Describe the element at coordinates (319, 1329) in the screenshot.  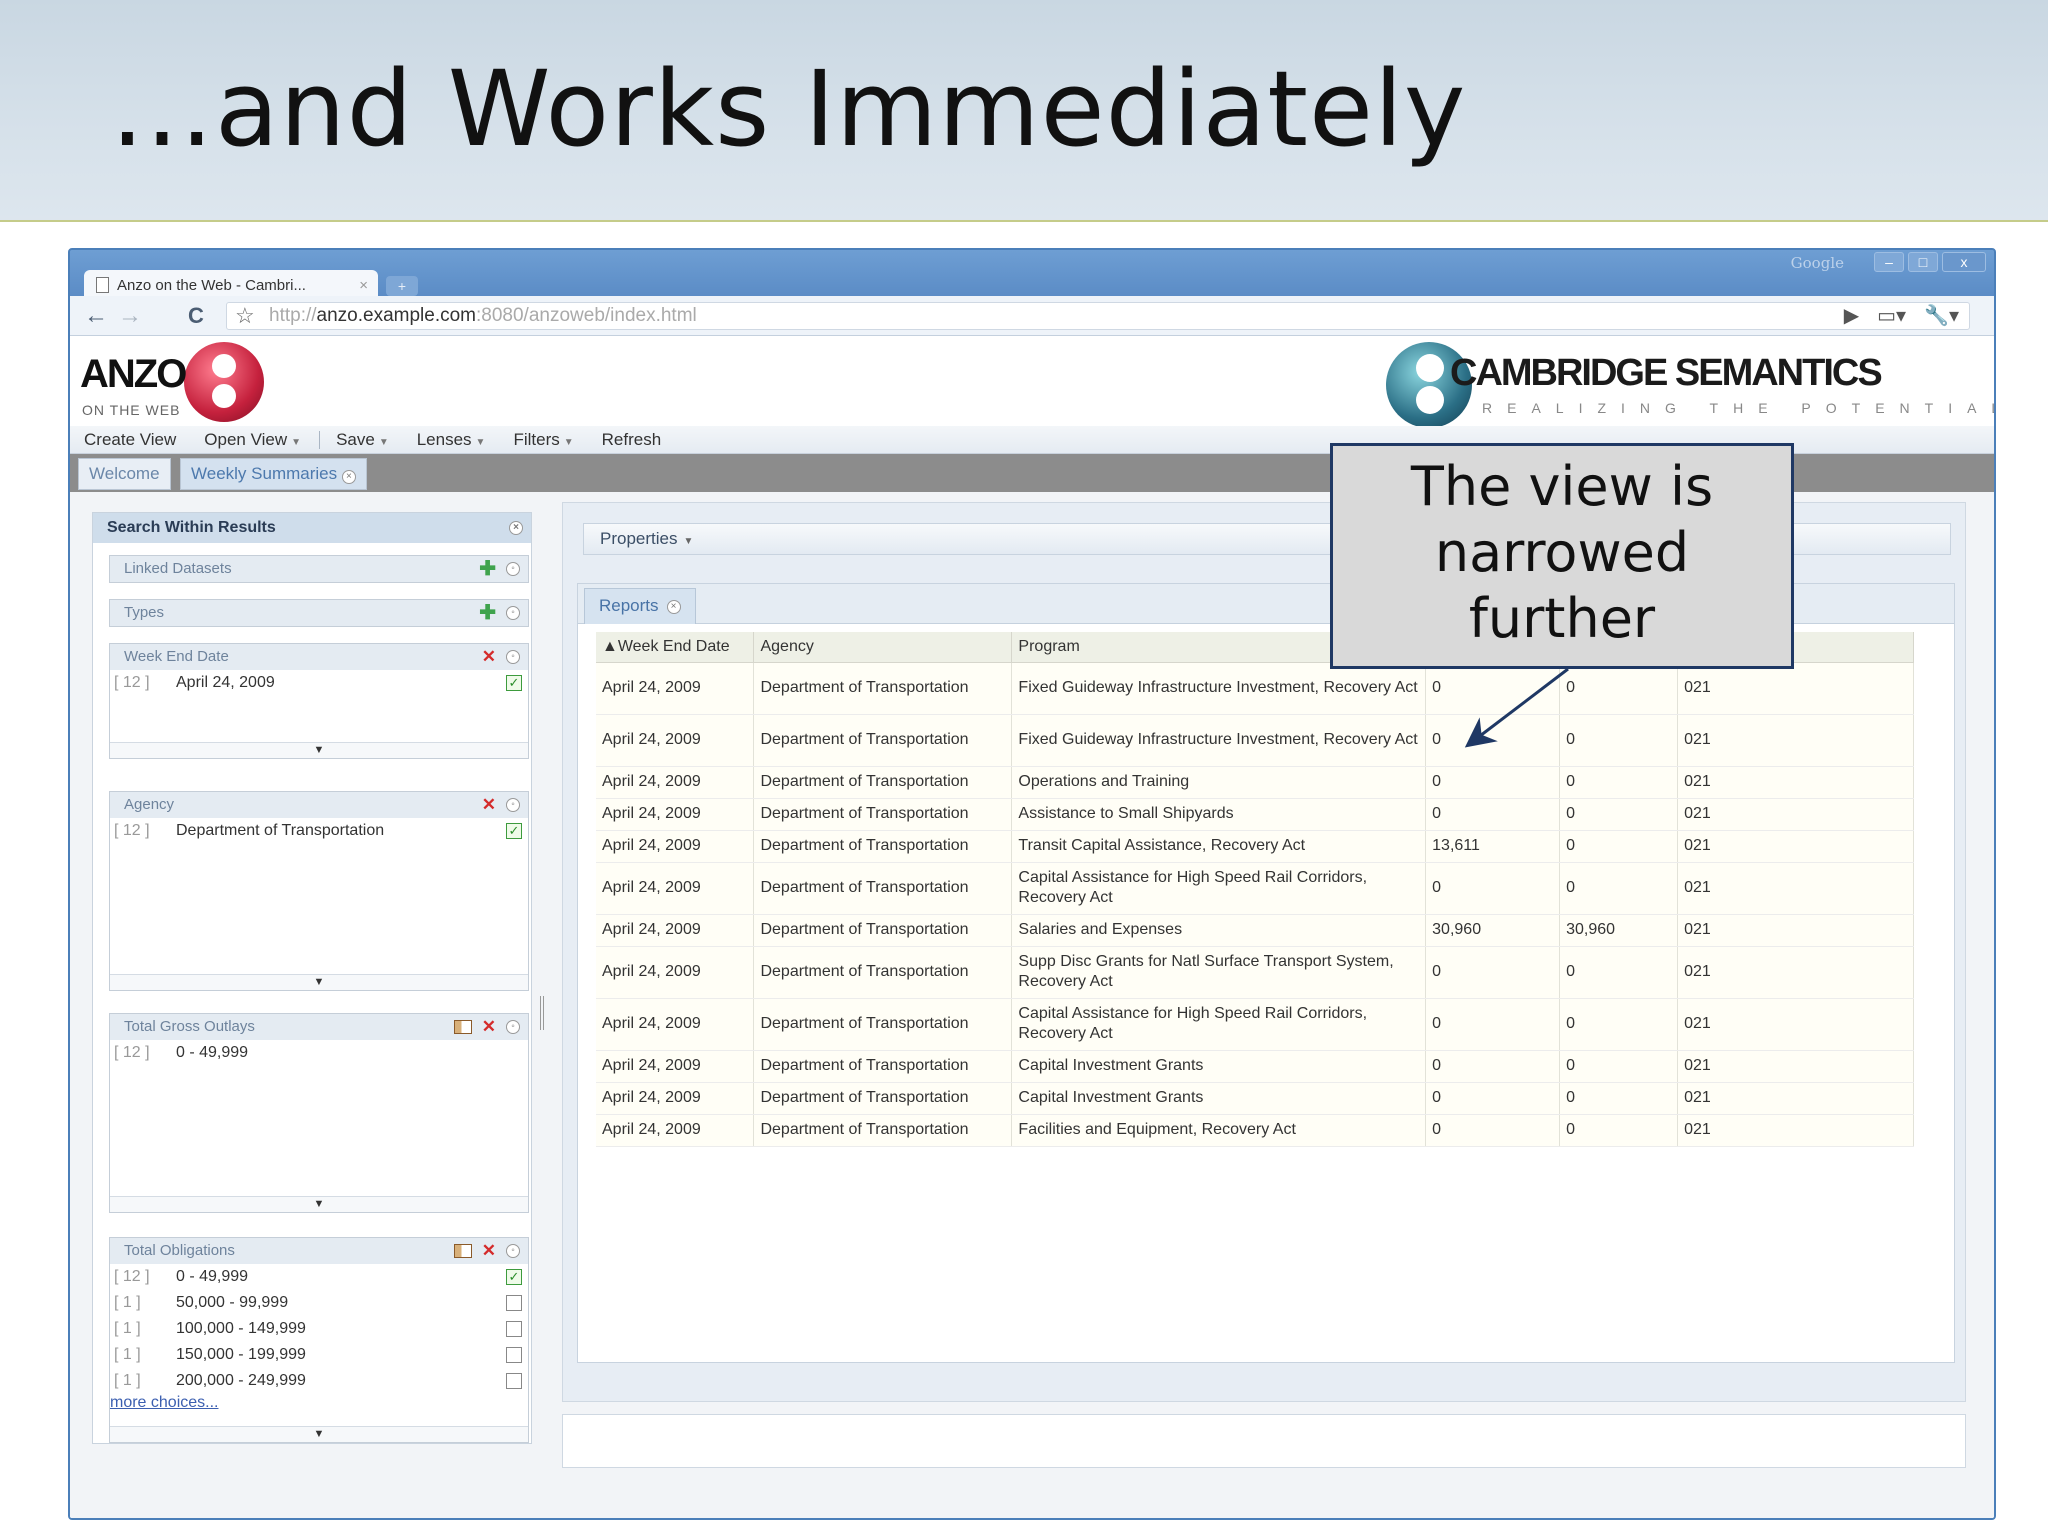
I see `facet-option: [ 1 ] 100,000 - 149,999` at that location.